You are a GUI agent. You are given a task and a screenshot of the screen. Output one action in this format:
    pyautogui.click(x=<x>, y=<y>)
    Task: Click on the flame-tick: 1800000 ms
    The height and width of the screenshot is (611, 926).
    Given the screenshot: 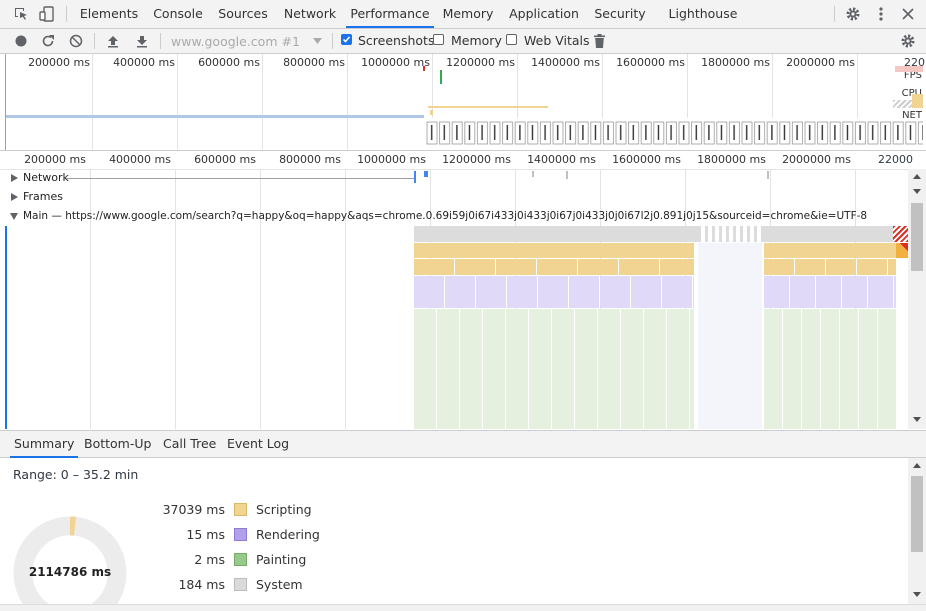 What is the action you would take?
    pyautogui.click(x=726, y=159)
    